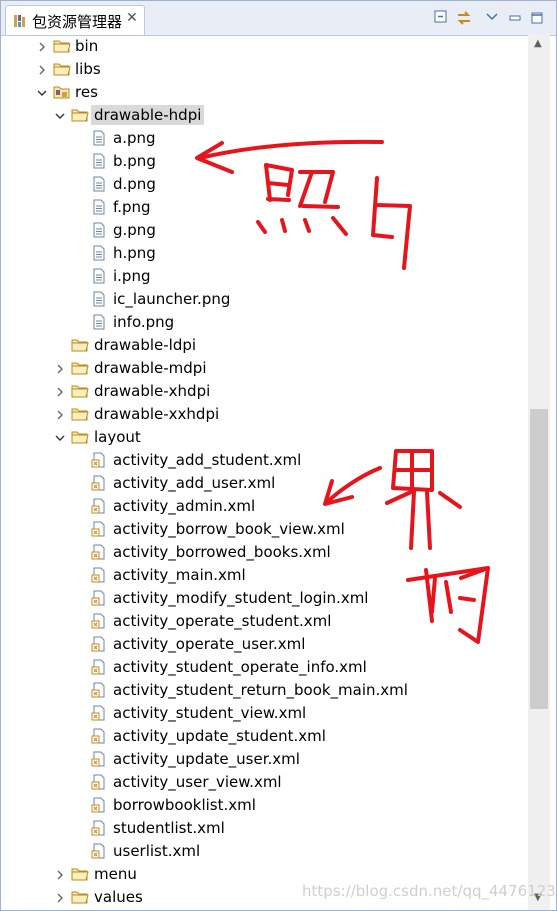  What do you see at coordinates (264, 391) in the screenshot?
I see `tree-folder-item: drawable-xhdpi` at bounding box center [264, 391].